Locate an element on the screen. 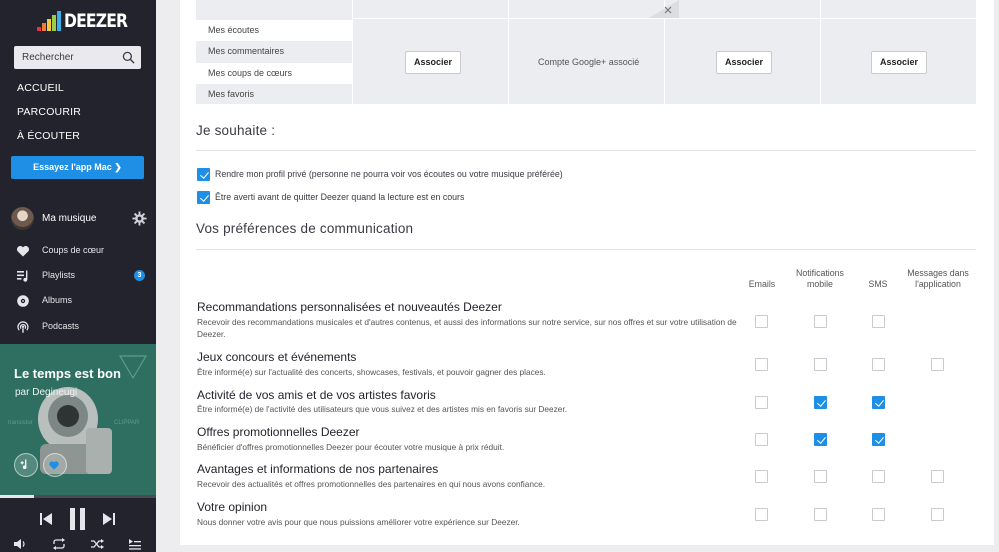 This screenshot has width=999, height=552. svg-text: transistor is located at coordinates (20, 423).